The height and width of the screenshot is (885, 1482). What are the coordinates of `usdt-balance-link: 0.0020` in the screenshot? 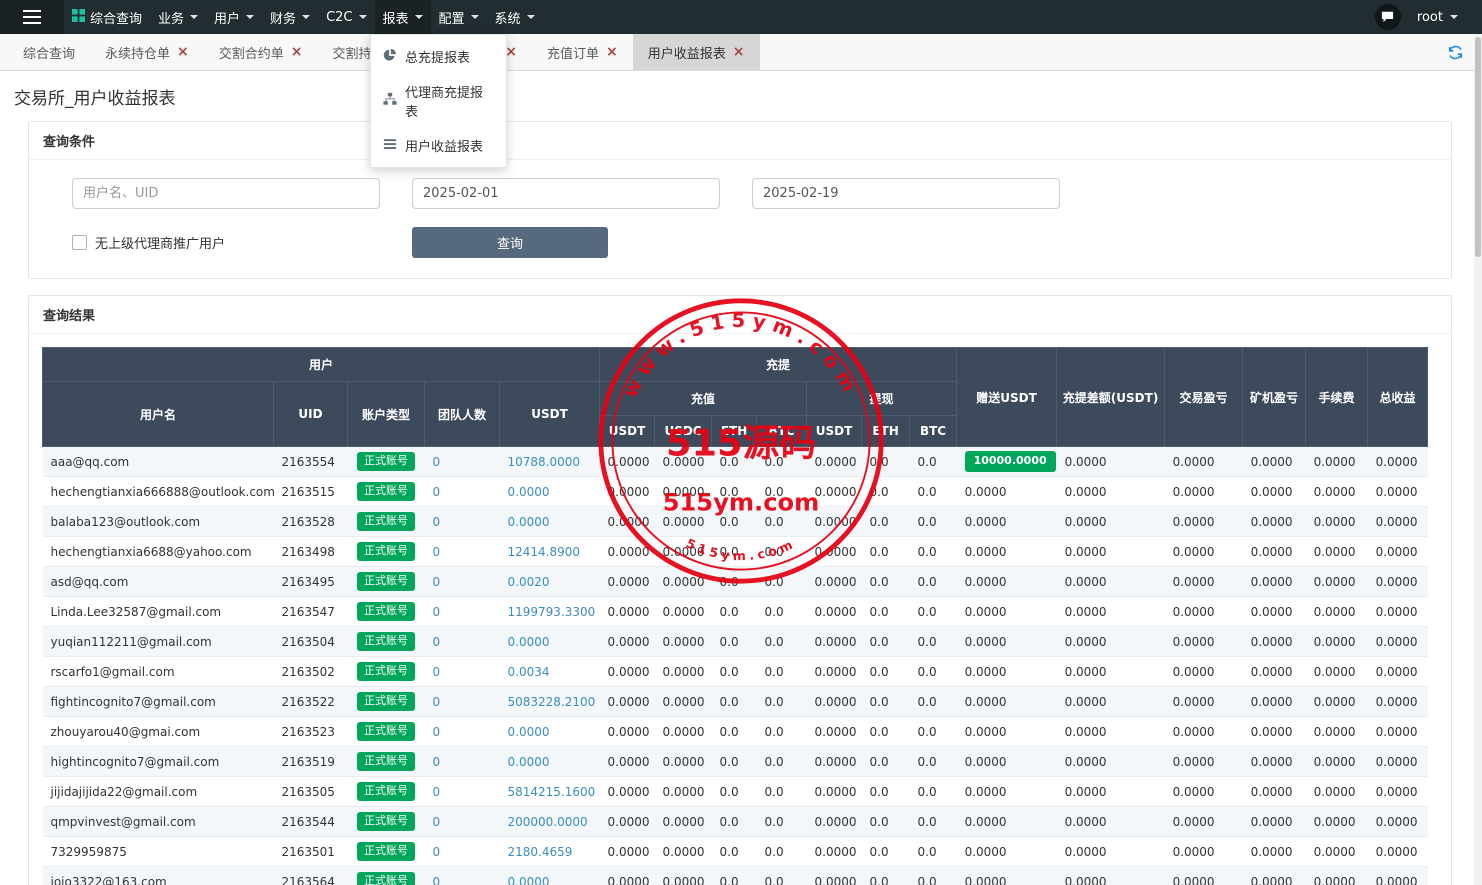 It's located at (529, 582).